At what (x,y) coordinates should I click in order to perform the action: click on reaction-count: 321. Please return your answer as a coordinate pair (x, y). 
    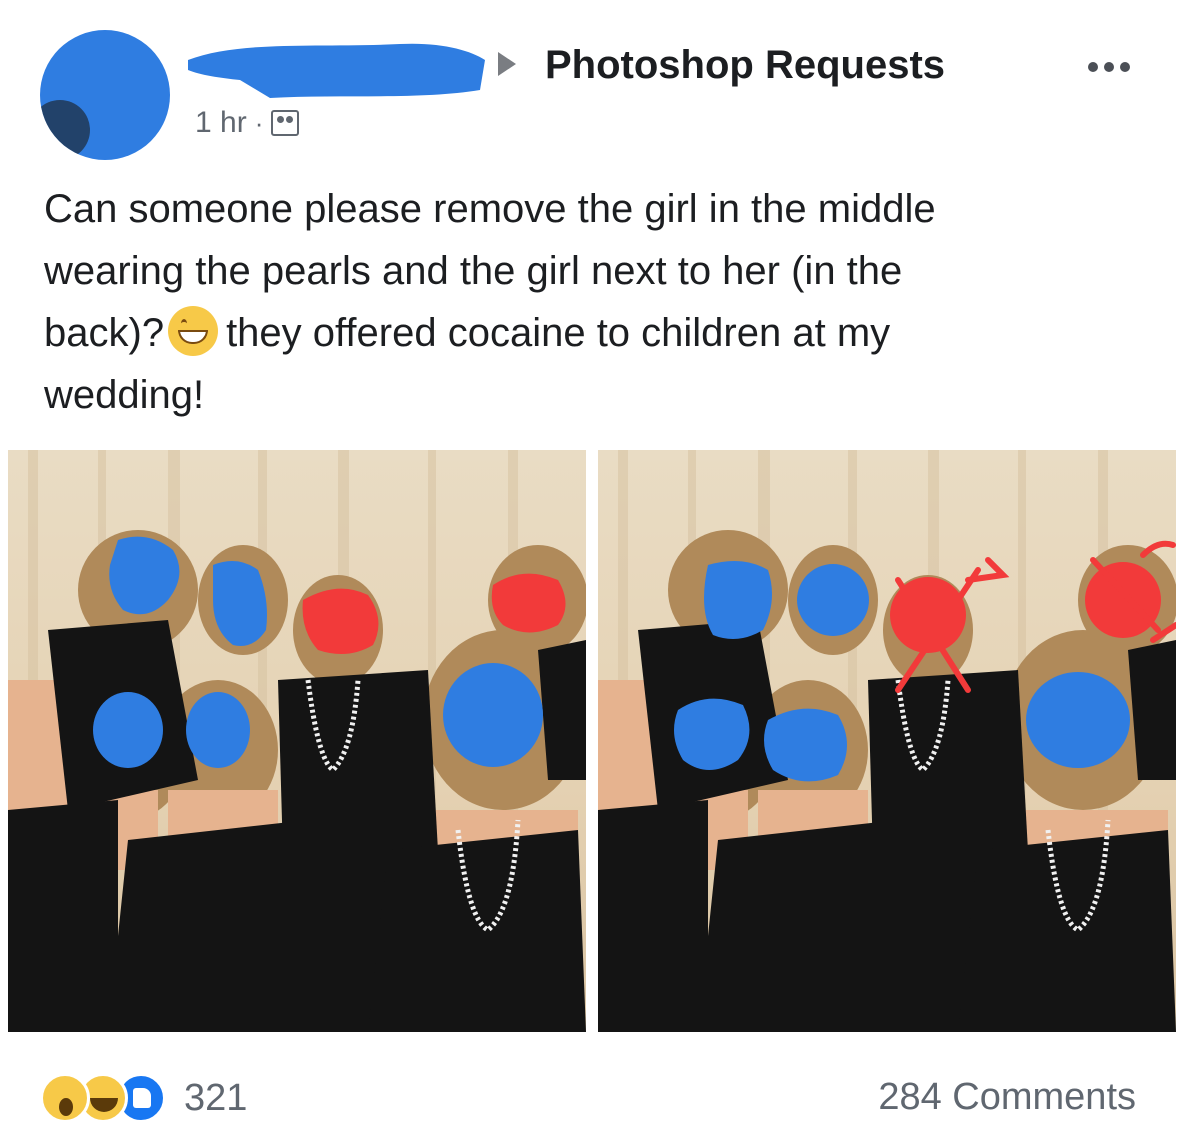
    Looking at the image, I should click on (215, 1098).